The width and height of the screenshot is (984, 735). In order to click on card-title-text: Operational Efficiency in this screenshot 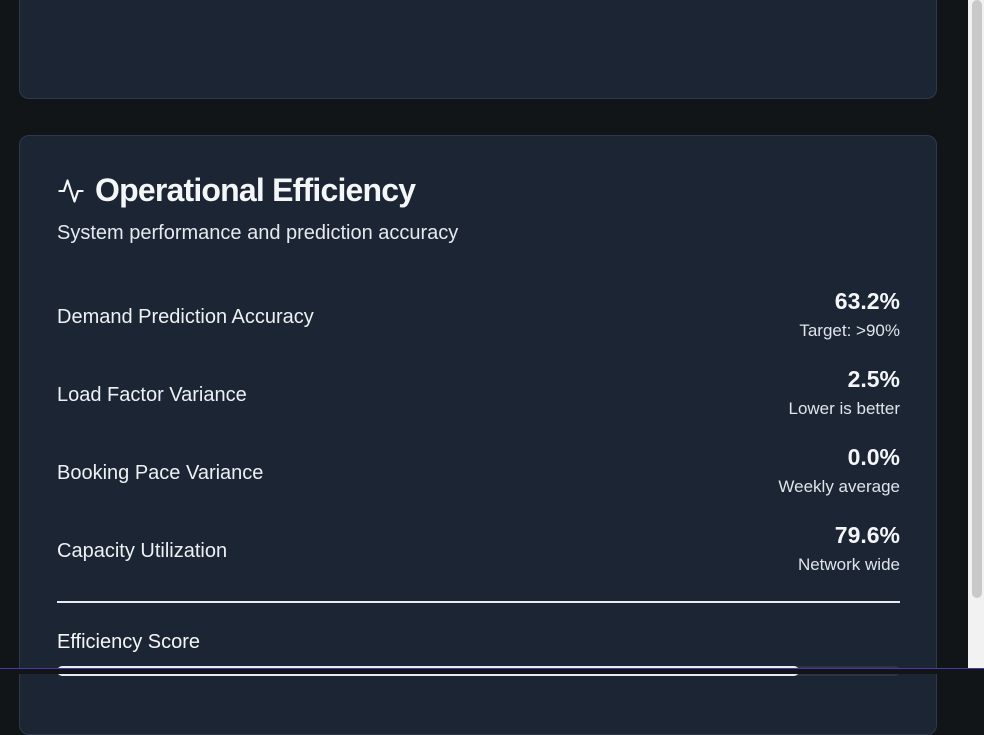, I will do `click(255, 190)`.